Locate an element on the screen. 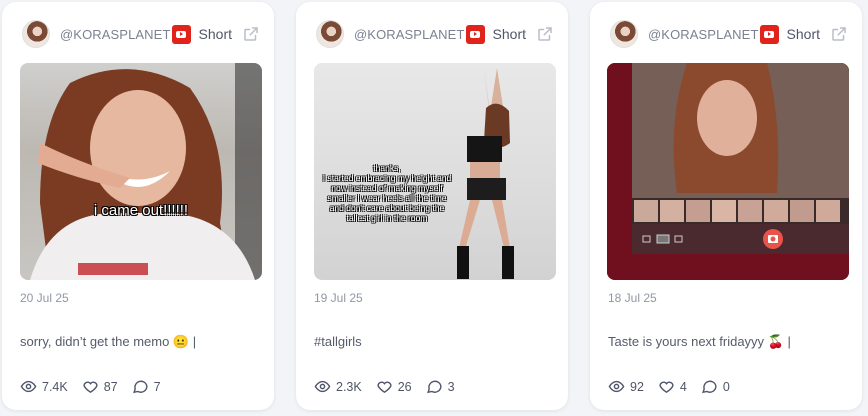  likes-stat: 26 is located at coordinates (394, 386).